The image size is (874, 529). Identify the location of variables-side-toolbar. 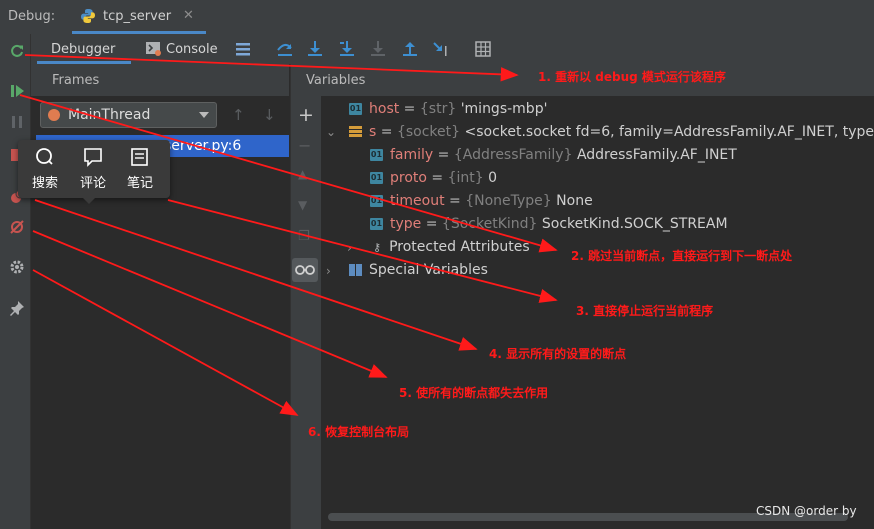
(305, 312).